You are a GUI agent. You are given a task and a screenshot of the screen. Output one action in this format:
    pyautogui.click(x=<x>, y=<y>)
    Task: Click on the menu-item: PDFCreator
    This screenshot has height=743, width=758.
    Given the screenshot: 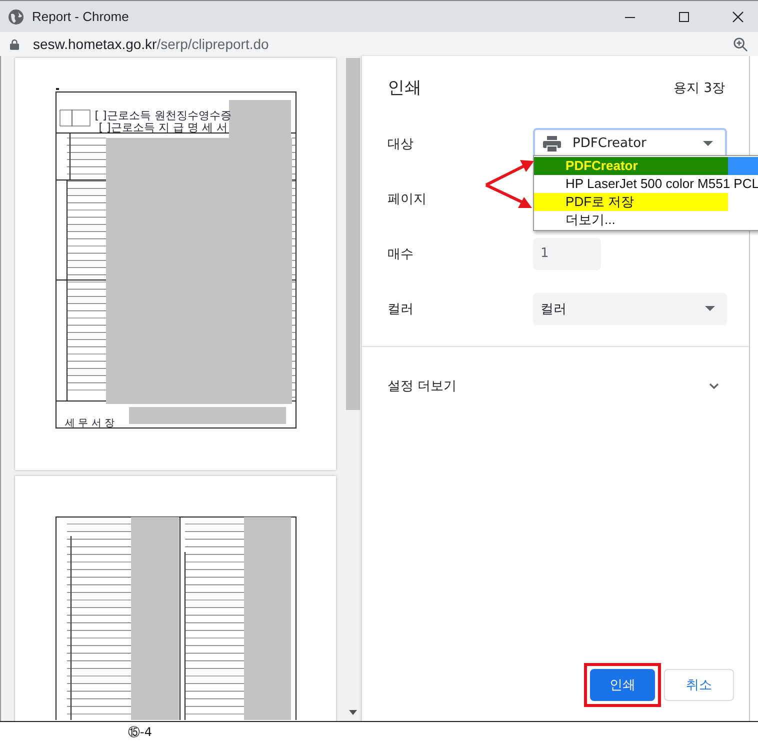 What is the action you would take?
    pyautogui.click(x=646, y=166)
    